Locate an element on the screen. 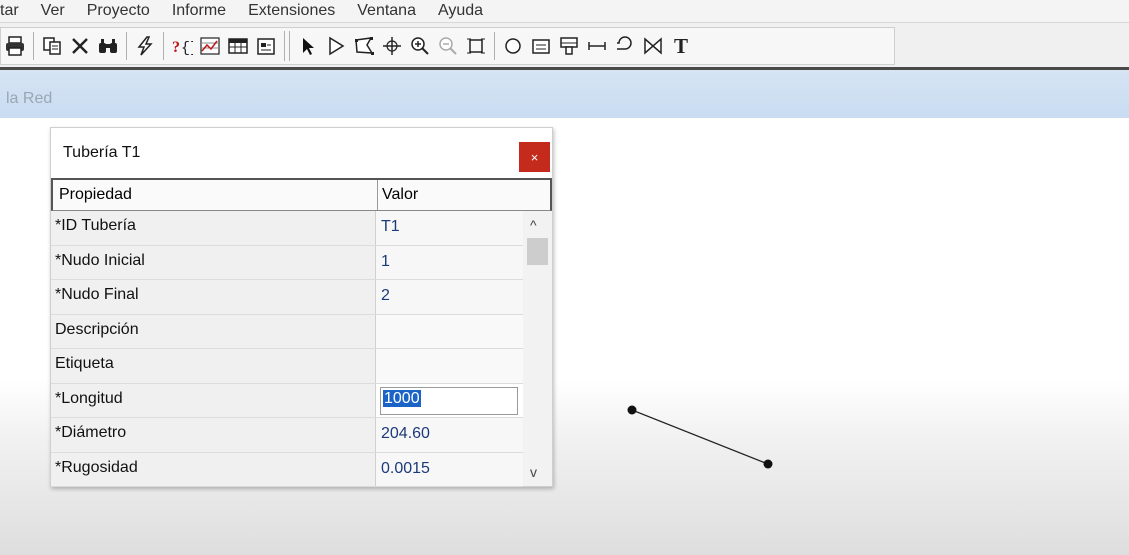 This screenshot has height=555, width=1129. property-row-end-node: *Nudo Final 2 is located at coordinates (287, 297).